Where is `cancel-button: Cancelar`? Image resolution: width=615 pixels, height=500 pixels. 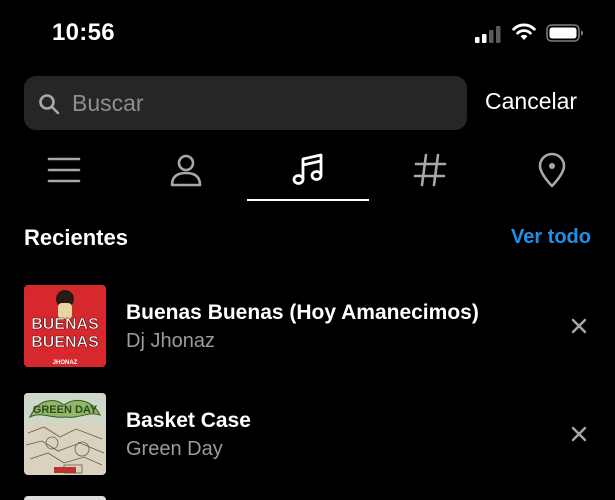 cancel-button: Cancelar is located at coordinates (531, 101).